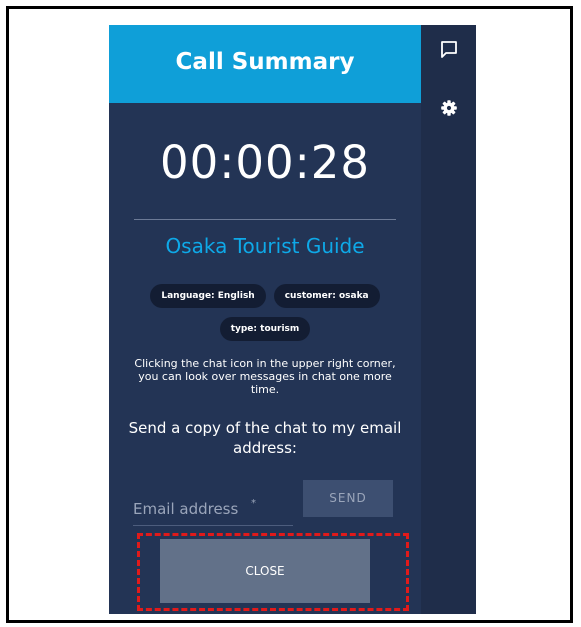 This screenshot has width=581, height=627. I want to click on page-title: Call Summary, so click(265, 62).